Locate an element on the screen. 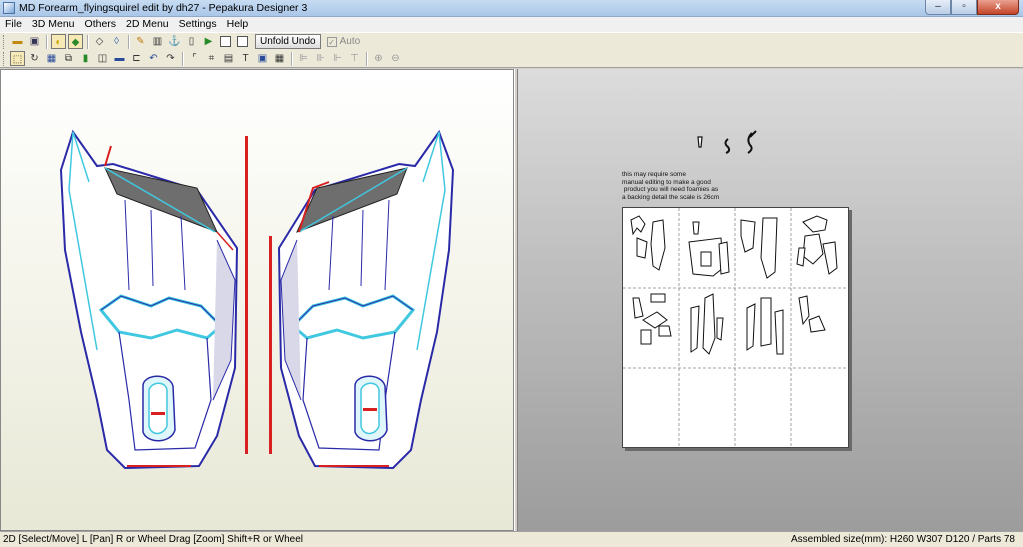  maximize-button: ▫ is located at coordinates (964, 7).